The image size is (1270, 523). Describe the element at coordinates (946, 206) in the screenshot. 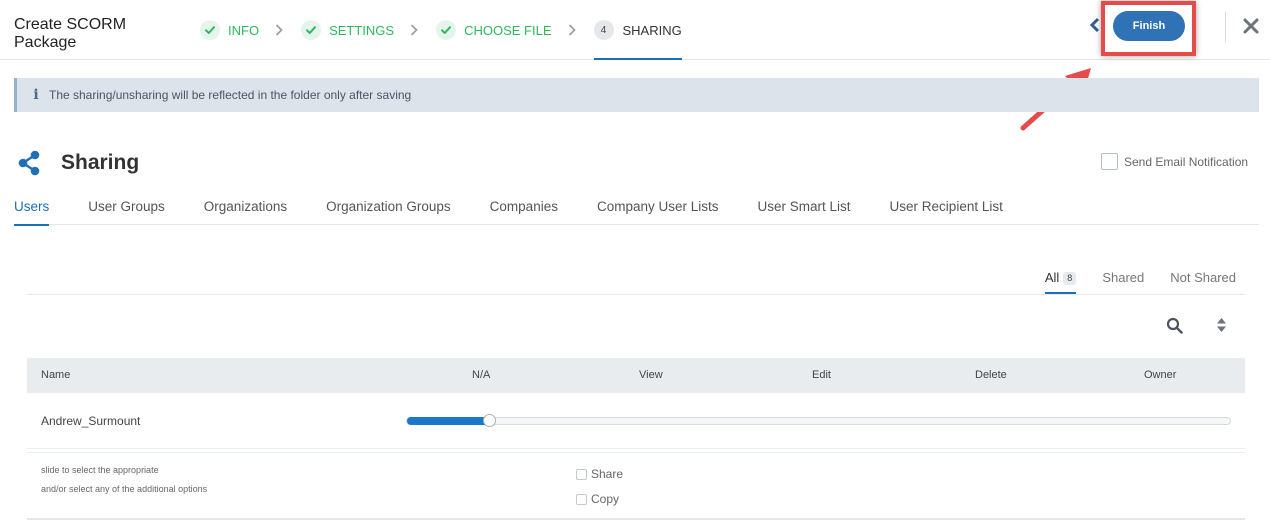

I see `tab-user-recipient-list: User Recipient List` at that location.